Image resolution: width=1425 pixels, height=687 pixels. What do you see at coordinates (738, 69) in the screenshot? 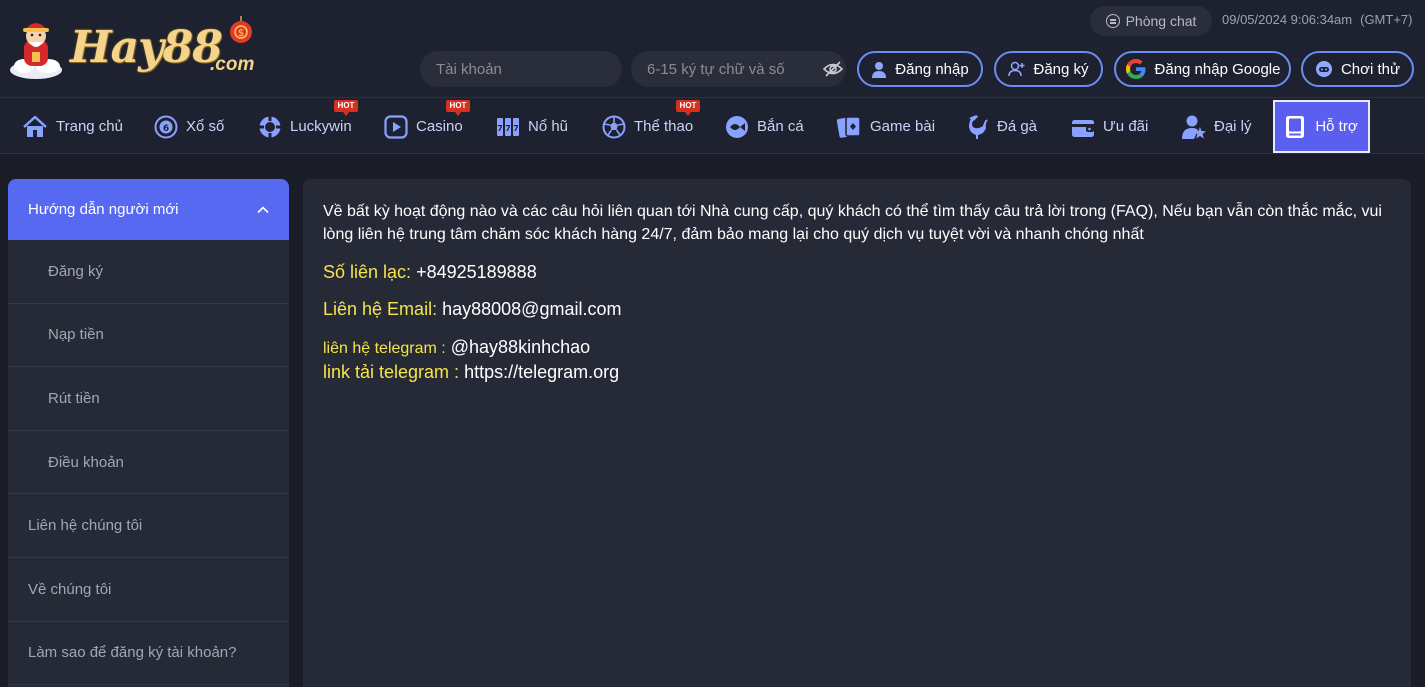
I see `password-input` at bounding box center [738, 69].